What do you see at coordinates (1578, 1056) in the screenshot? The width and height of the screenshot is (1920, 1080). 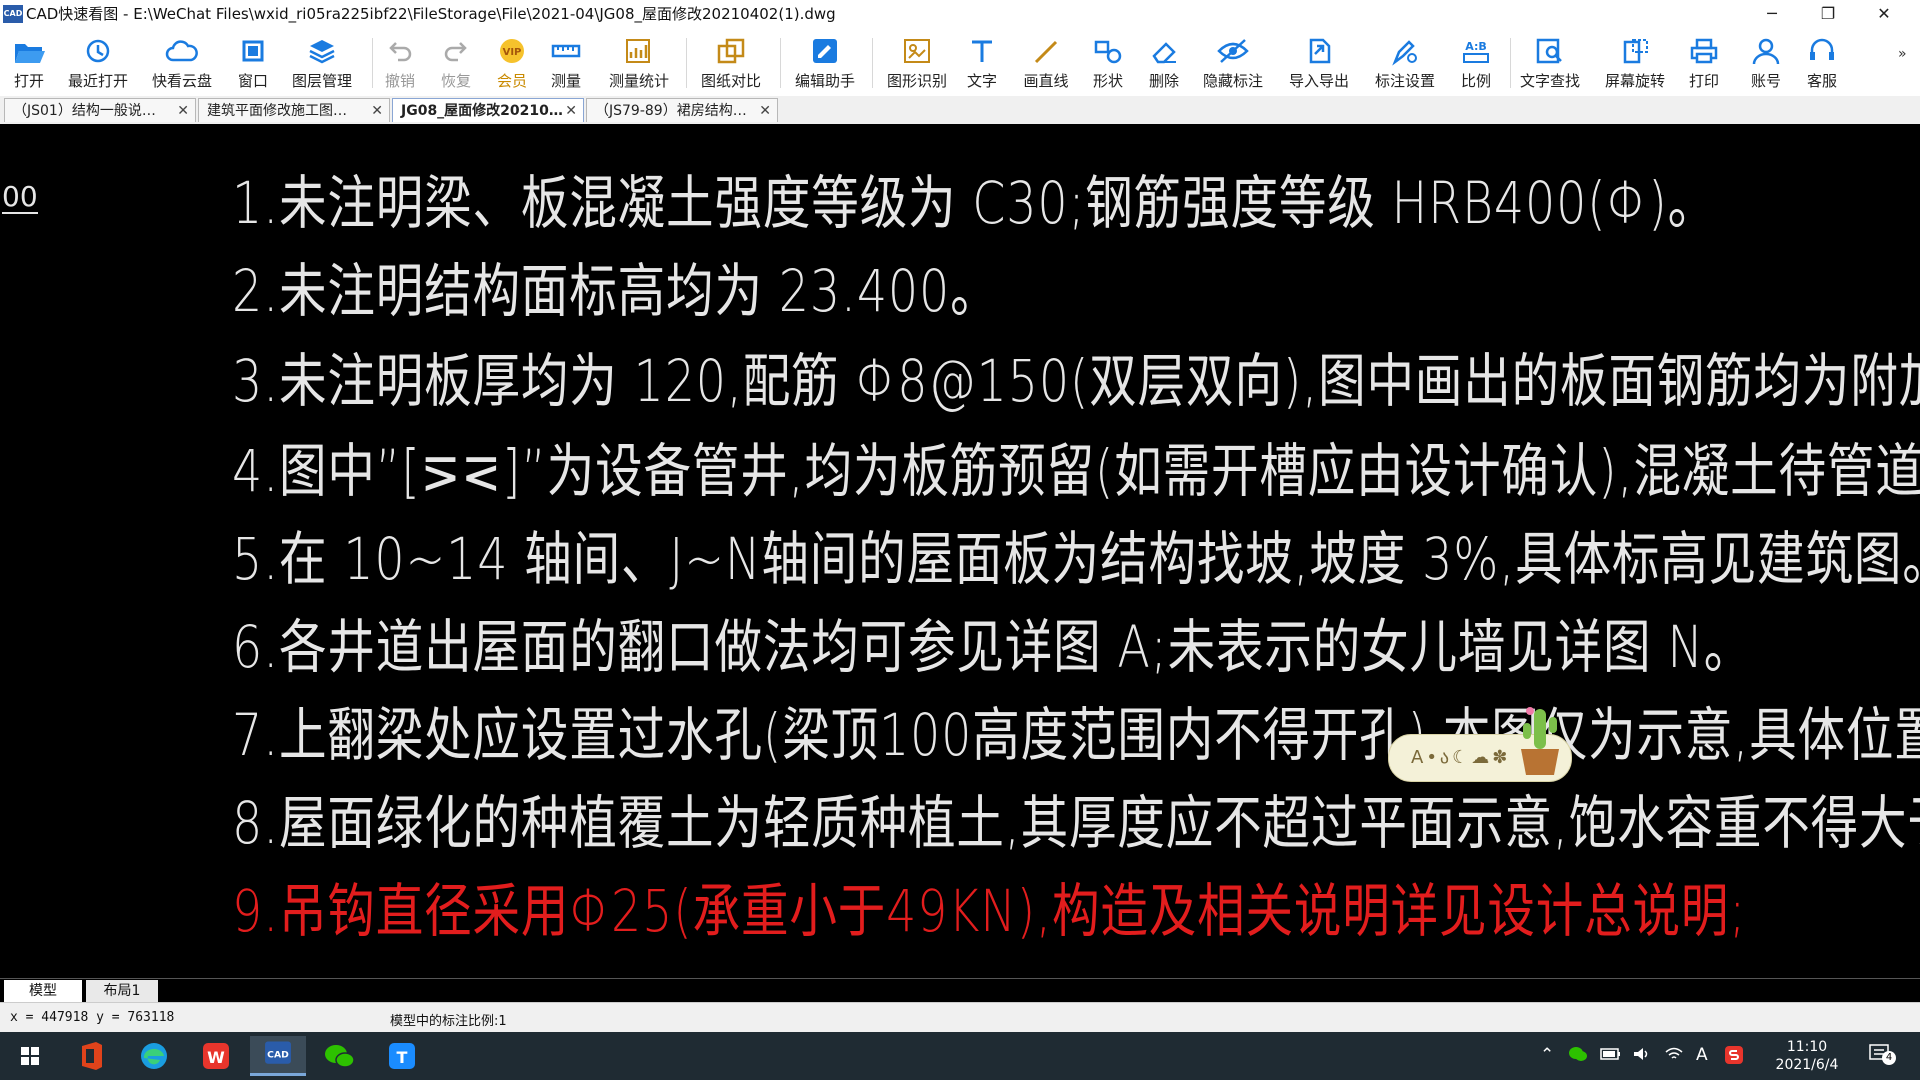 I see `wechat-tray-icon` at bounding box center [1578, 1056].